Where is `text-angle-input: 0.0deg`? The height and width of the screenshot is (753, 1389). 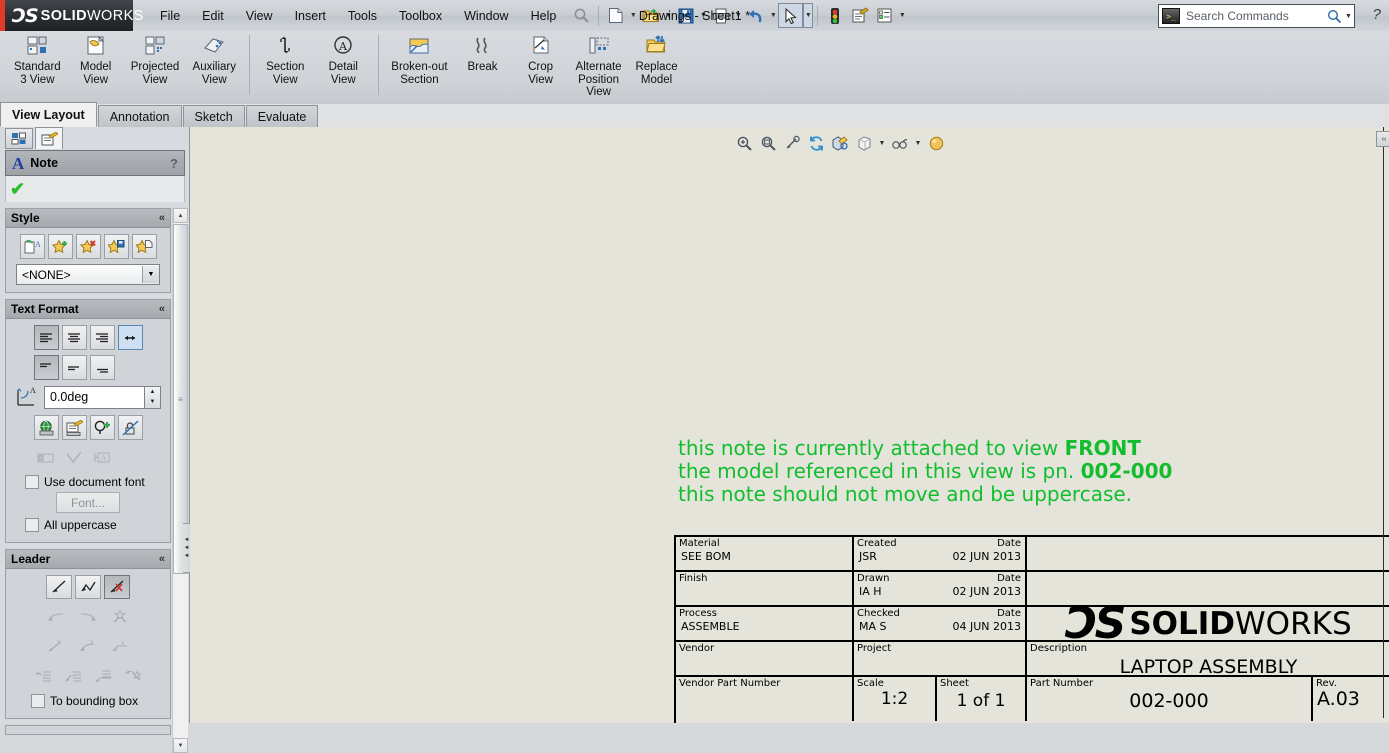 text-angle-input: 0.0deg is located at coordinates (94, 397).